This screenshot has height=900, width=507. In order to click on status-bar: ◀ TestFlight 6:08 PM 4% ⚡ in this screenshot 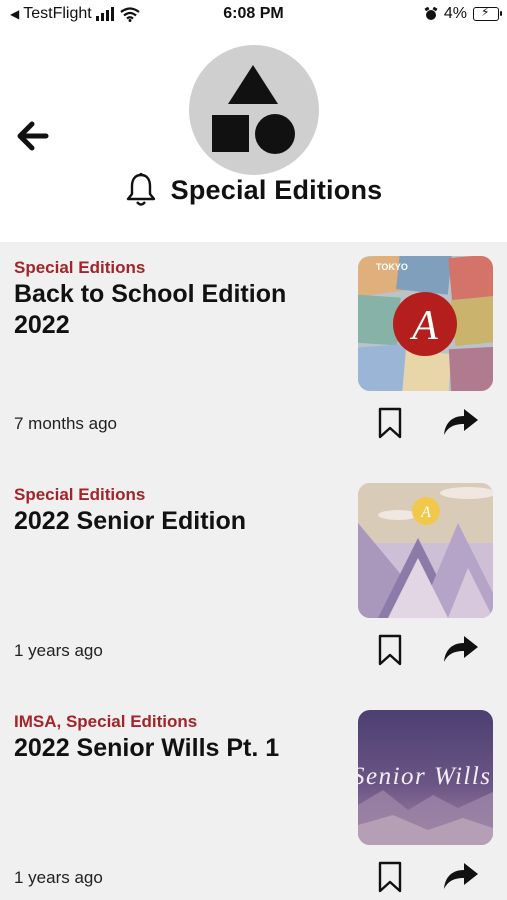, I will do `click(253, 15)`.